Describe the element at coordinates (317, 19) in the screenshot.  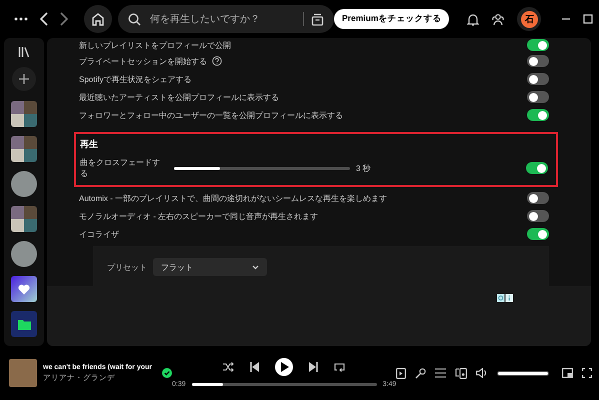
I see `browse-icon` at that location.